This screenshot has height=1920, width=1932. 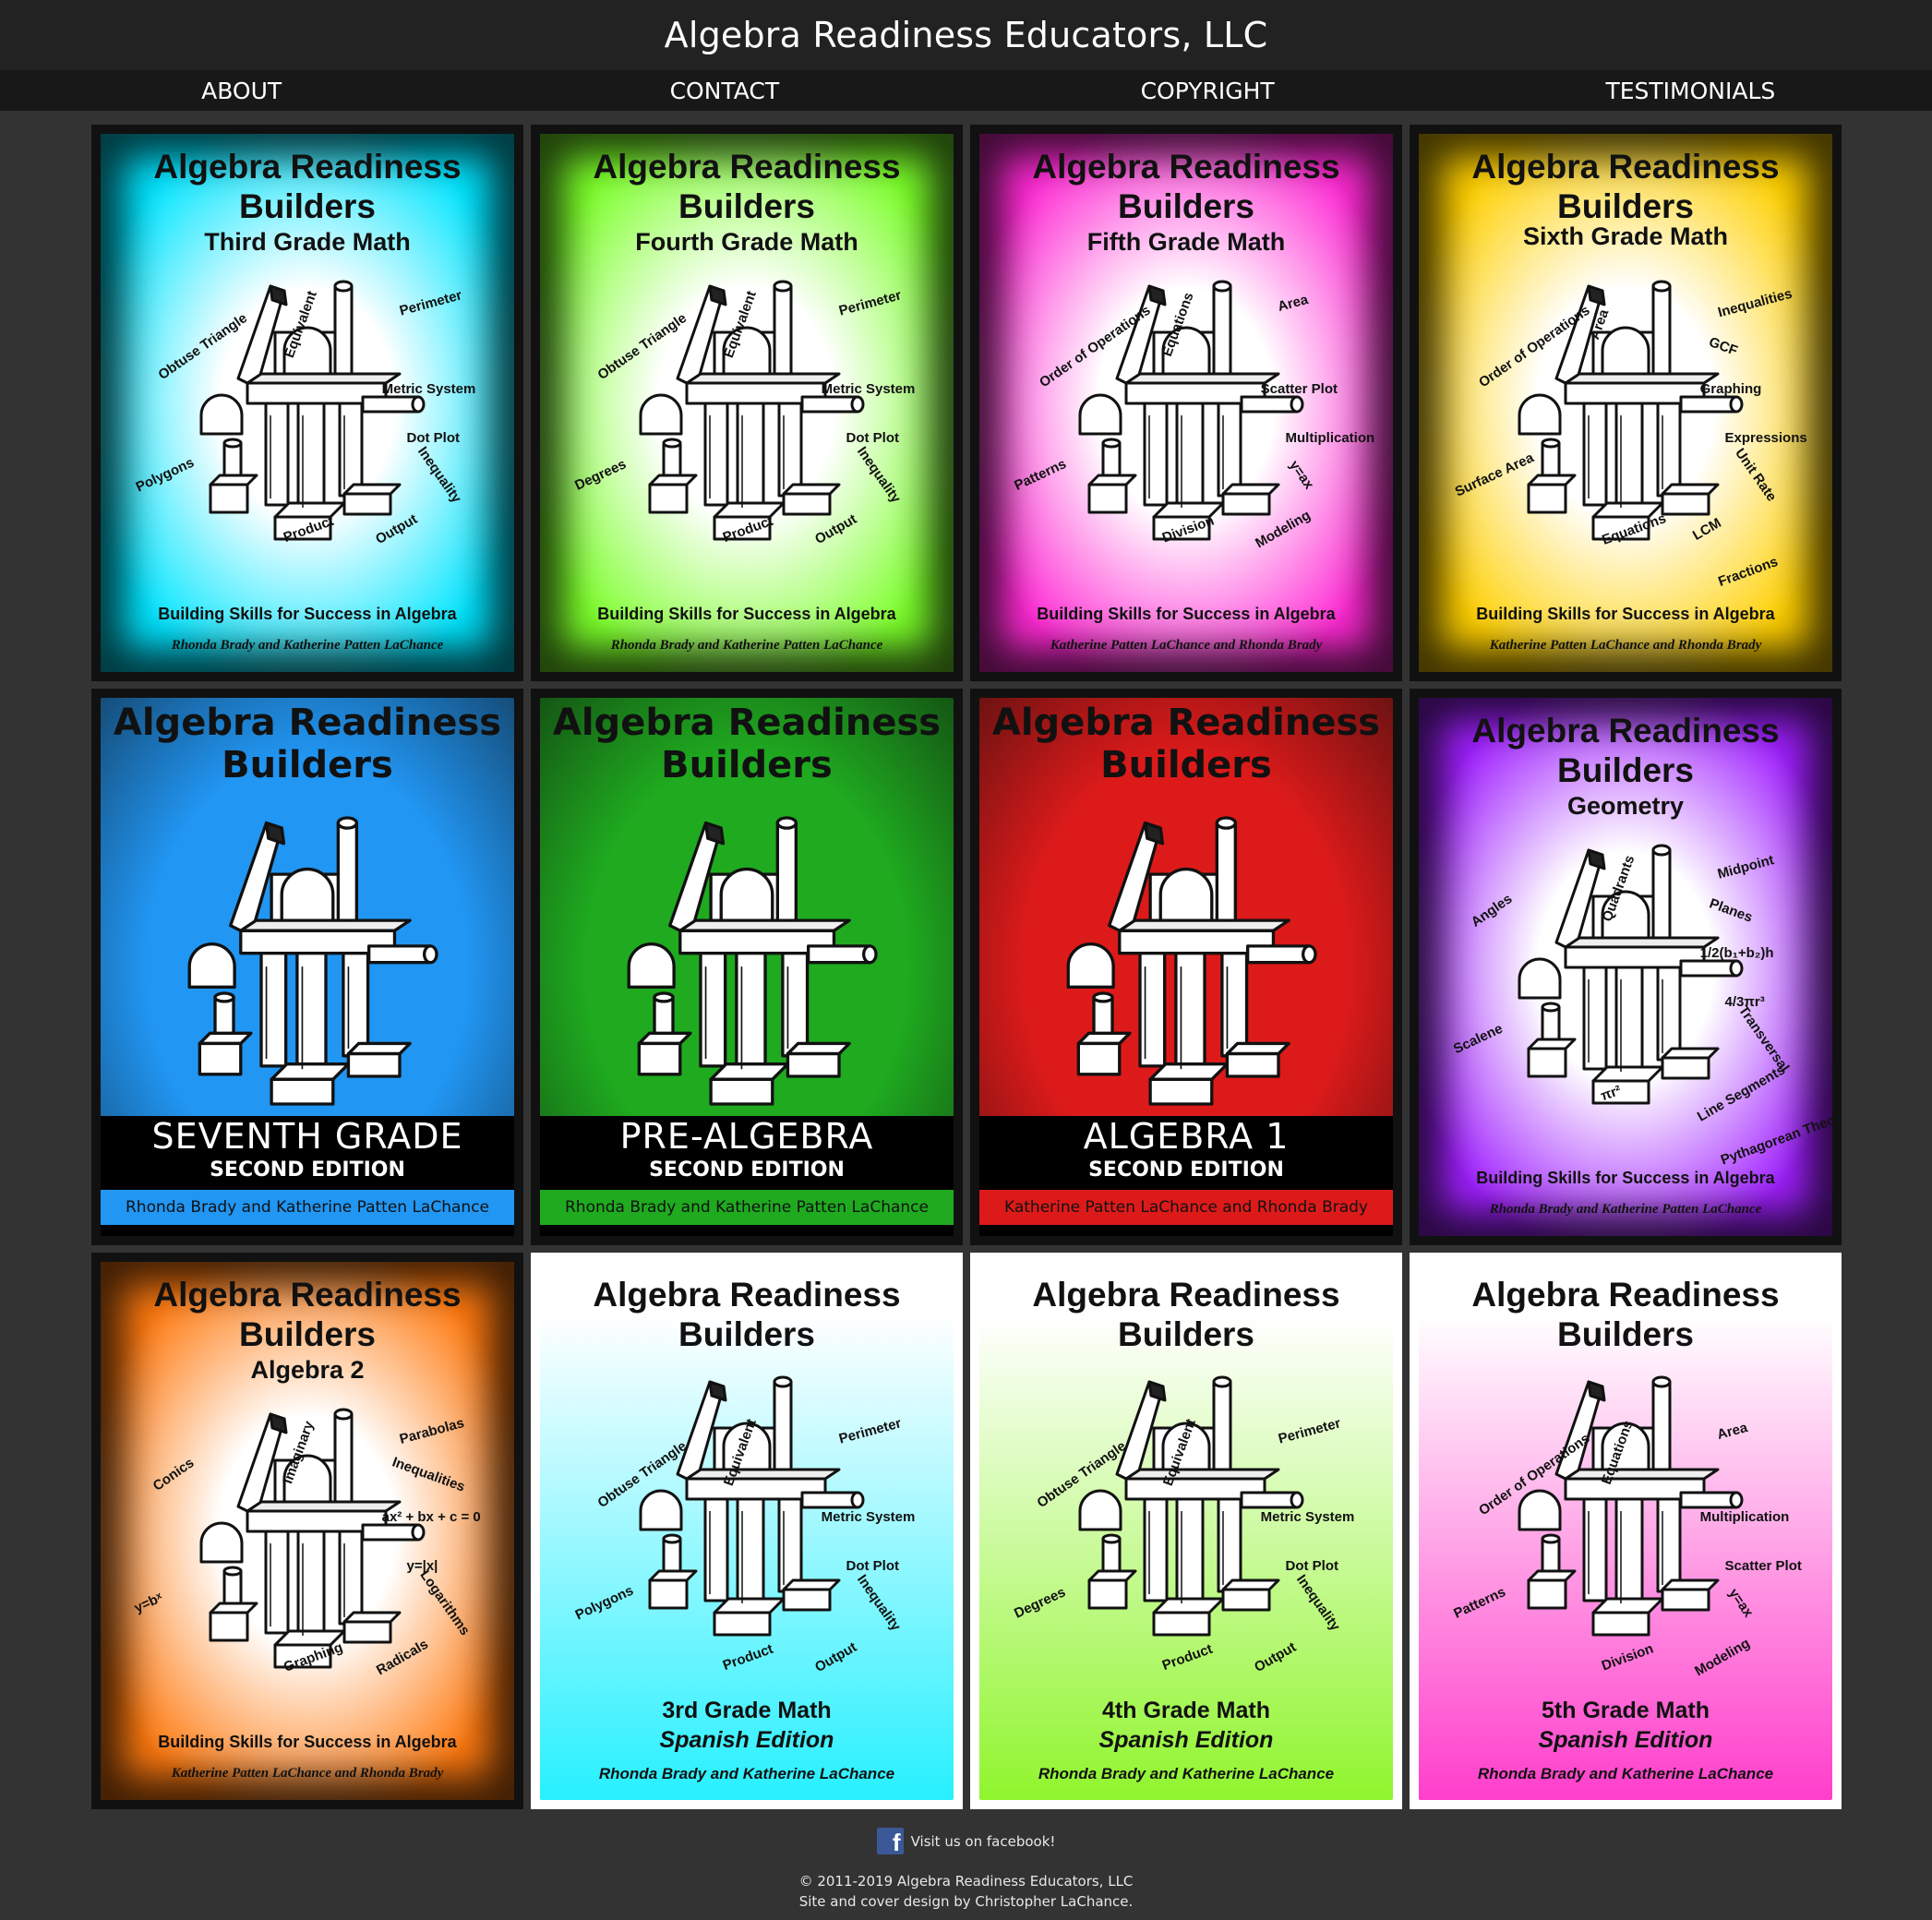 I want to click on nav-about: ABOUT, so click(x=241, y=91).